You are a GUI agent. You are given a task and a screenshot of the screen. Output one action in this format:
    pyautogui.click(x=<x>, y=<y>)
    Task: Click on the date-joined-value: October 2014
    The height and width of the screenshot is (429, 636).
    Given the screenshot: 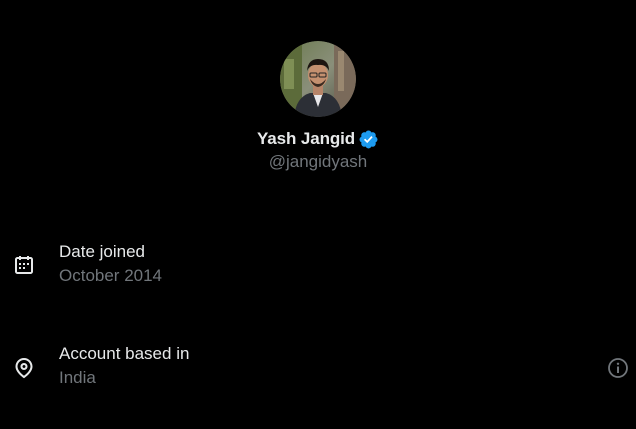 What is the action you would take?
    pyautogui.click(x=111, y=275)
    